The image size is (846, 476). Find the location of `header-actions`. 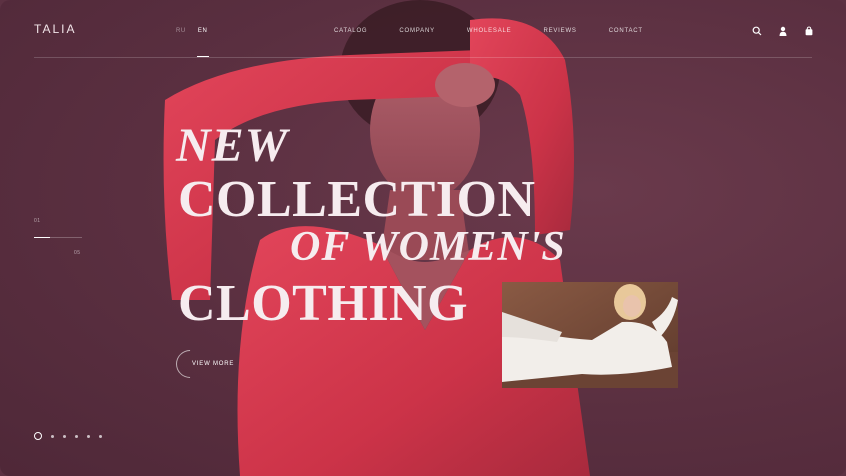

header-actions is located at coordinates (783, 31).